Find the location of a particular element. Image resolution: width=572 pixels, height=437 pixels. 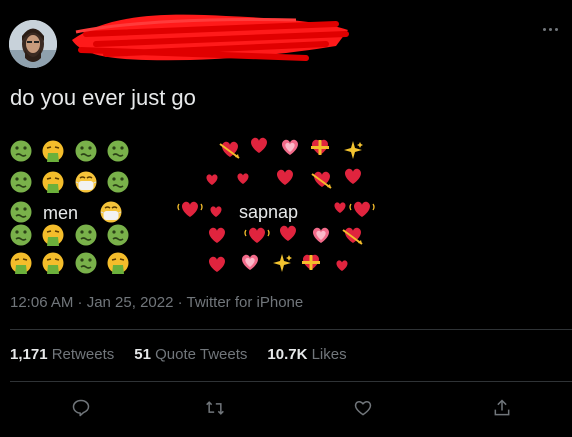

like-button is located at coordinates (363, 408).